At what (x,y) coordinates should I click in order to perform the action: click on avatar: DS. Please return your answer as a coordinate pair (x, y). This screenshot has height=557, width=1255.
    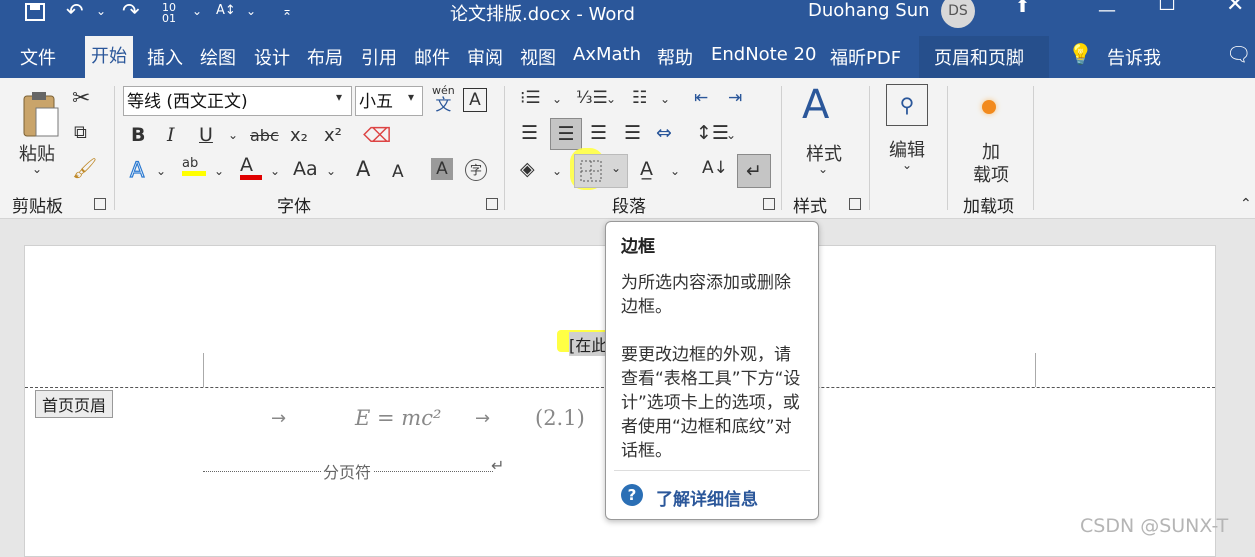
    Looking at the image, I should click on (958, 14).